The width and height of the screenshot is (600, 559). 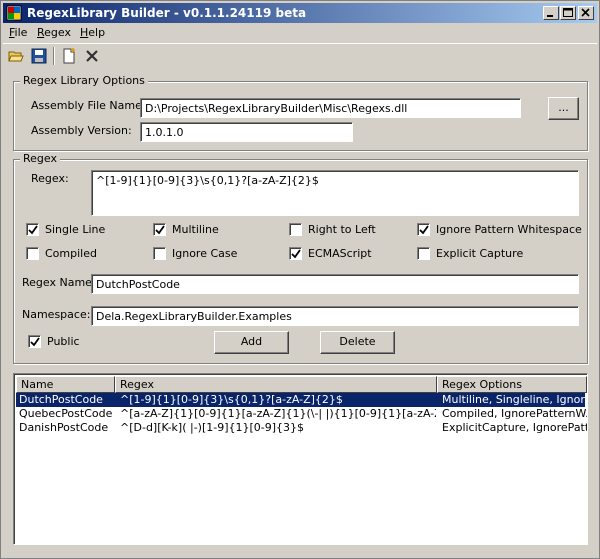 What do you see at coordinates (14, 13) in the screenshot?
I see `app-icon` at bounding box center [14, 13].